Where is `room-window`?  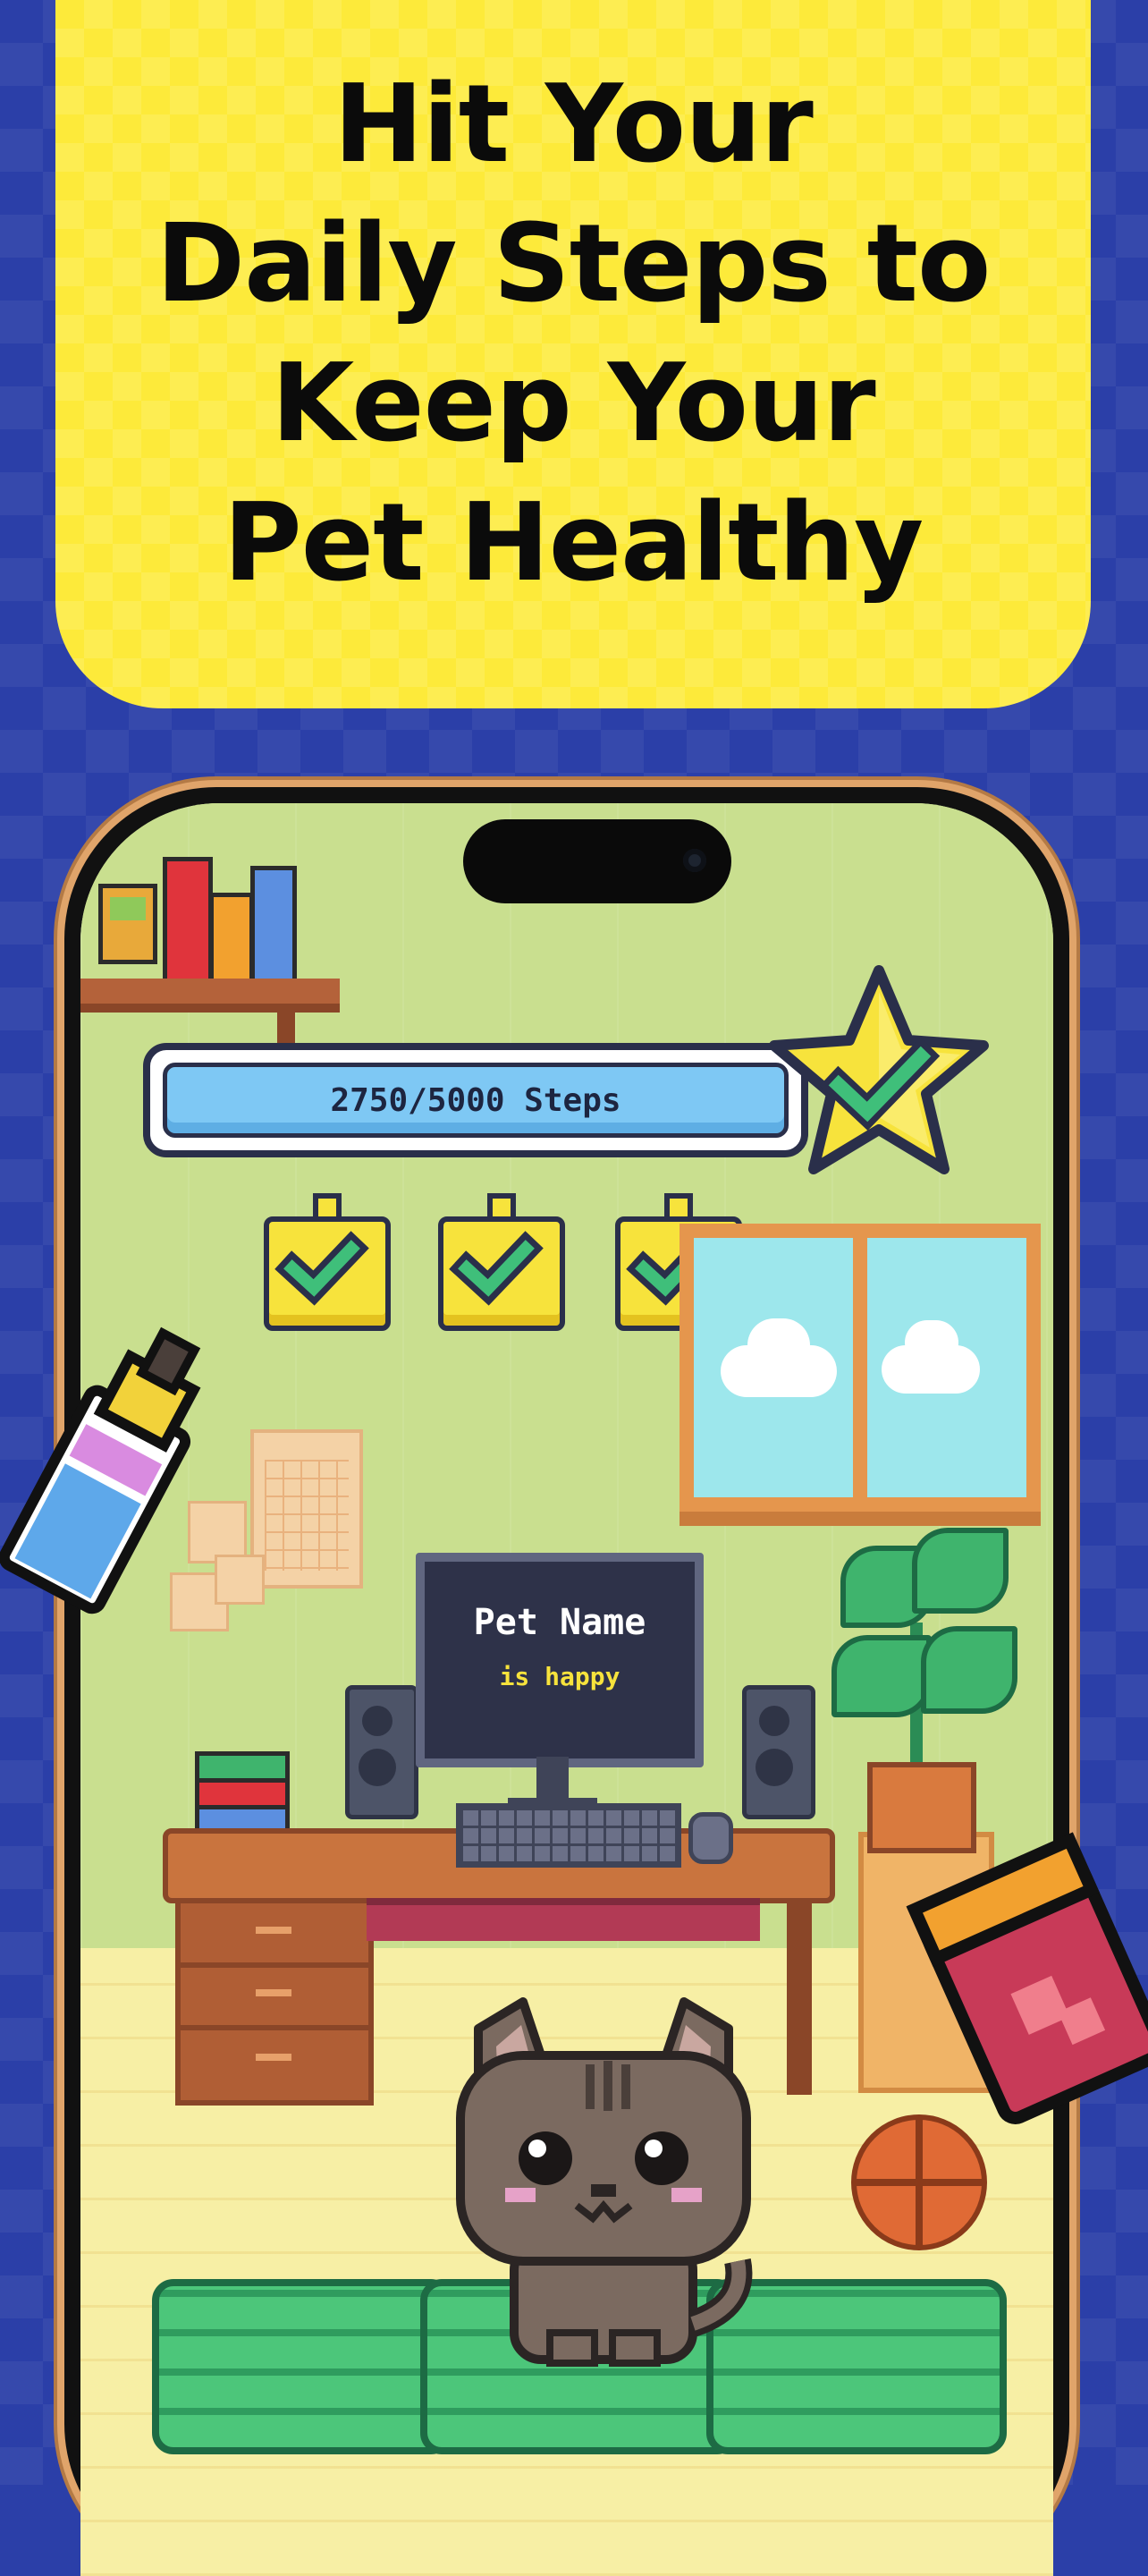 room-window is located at coordinates (860, 1368).